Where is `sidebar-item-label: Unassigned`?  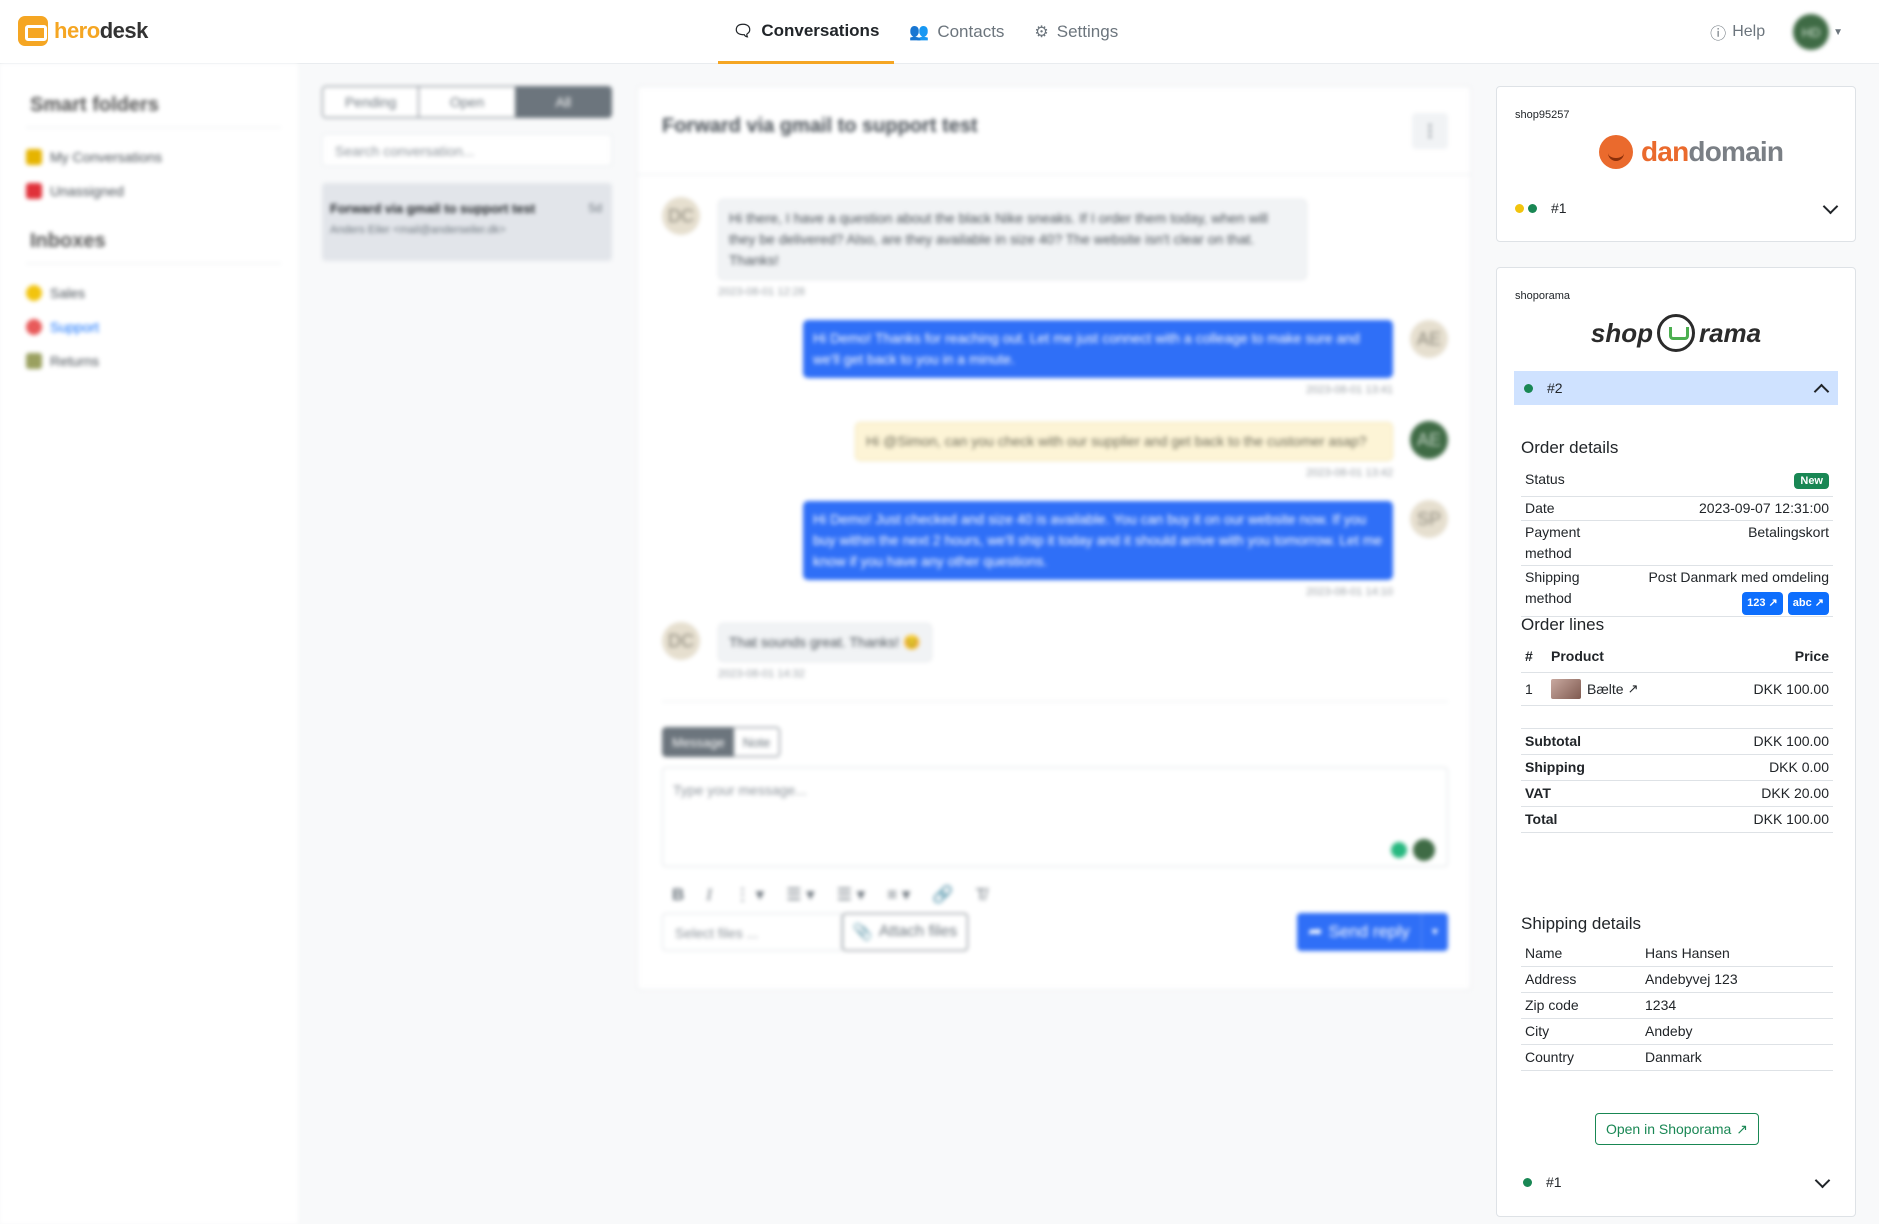 sidebar-item-label: Unassigned is located at coordinates (87, 191).